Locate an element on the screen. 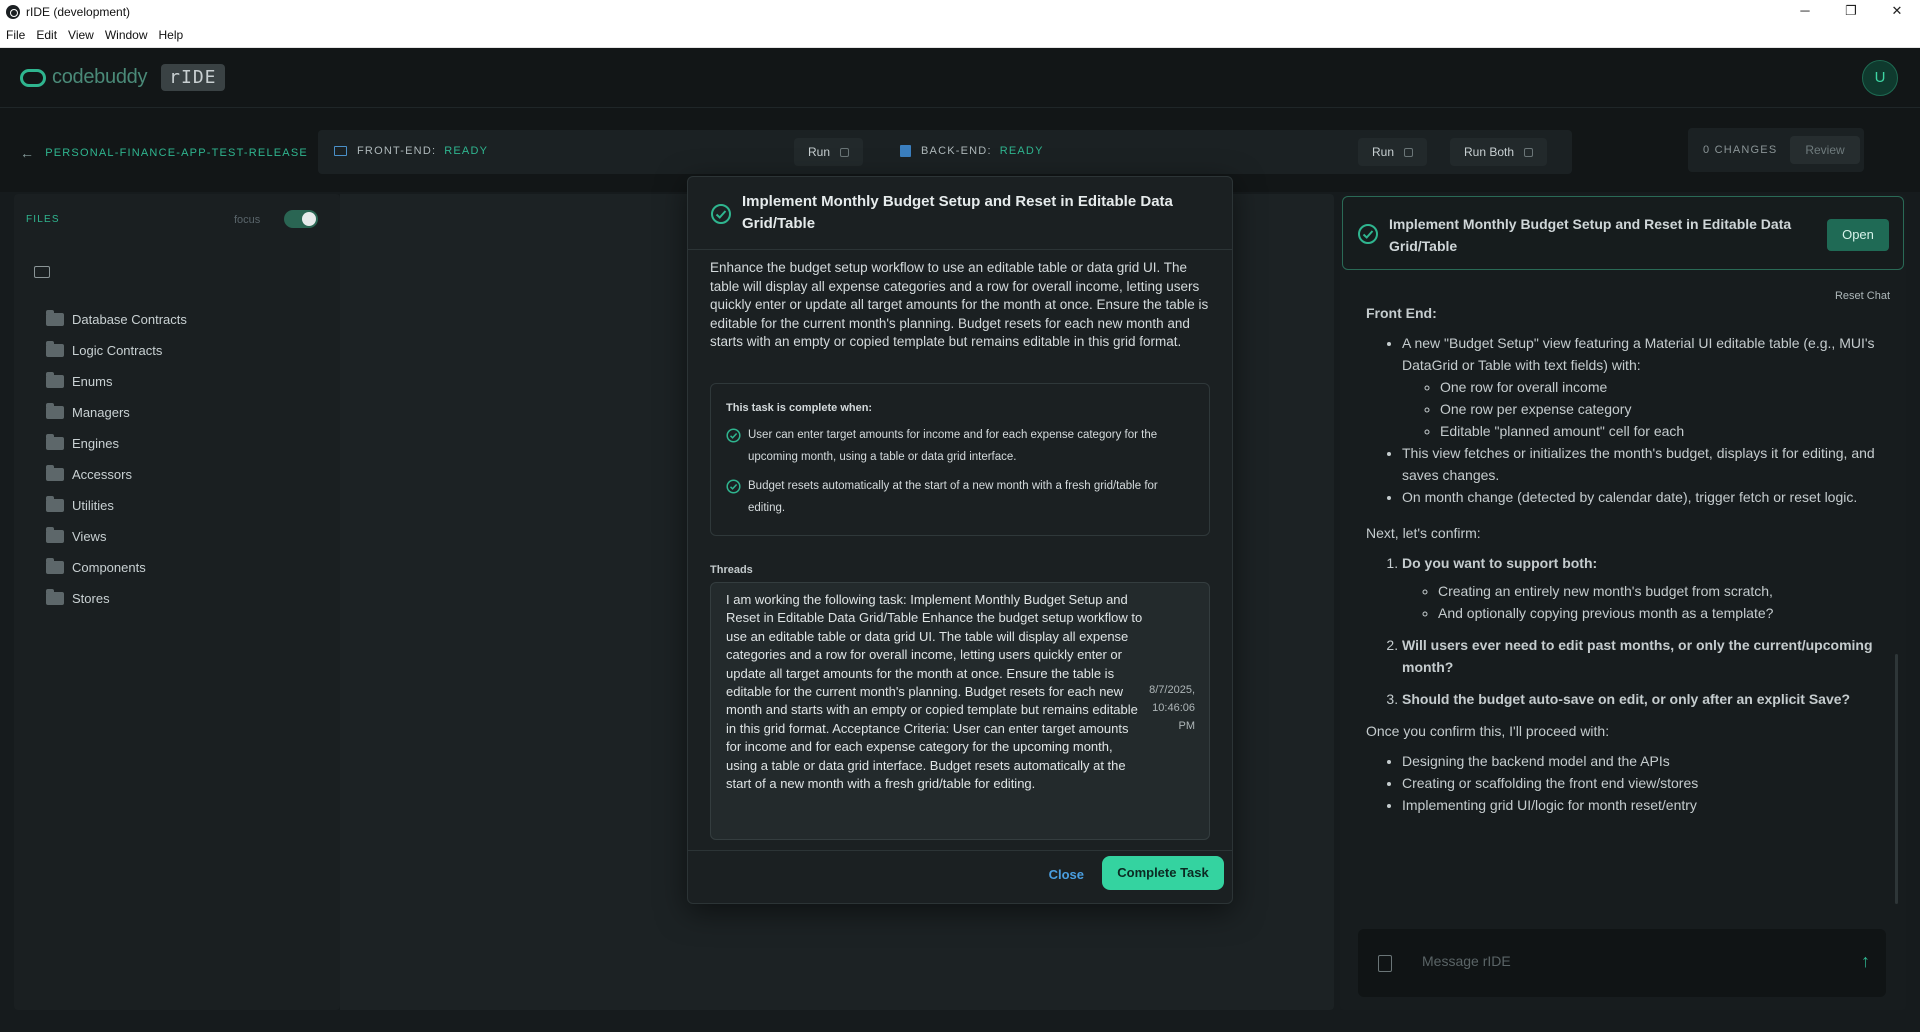 The width and height of the screenshot is (1920, 1032). back-to-project: ← PERSONAL-FINANCE-APP-TEST-RELEASE is located at coordinates (164, 153).